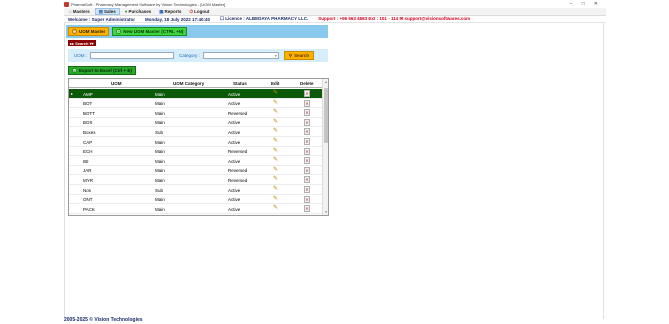  I want to click on cell-uom: AMP, so click(88, 94).